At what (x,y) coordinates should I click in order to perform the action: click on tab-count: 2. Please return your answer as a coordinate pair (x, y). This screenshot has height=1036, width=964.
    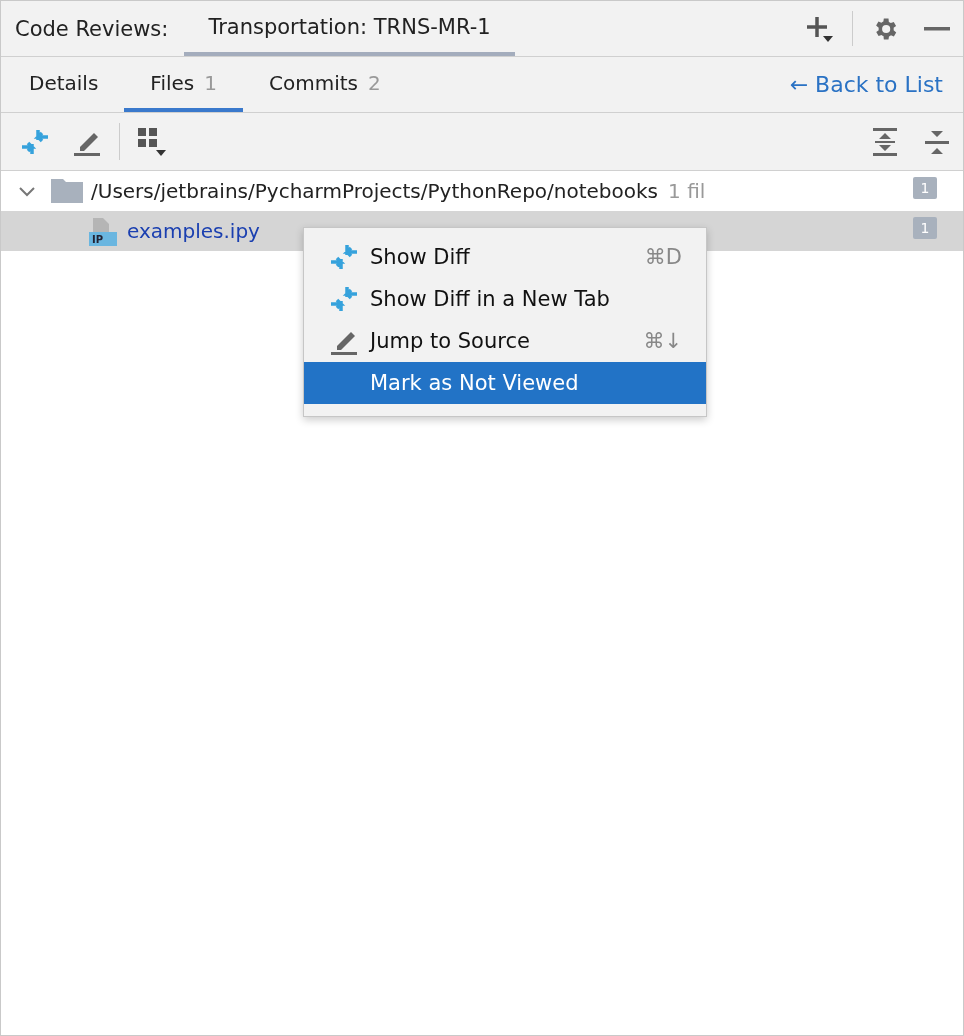
    Looking at the image, I should click on (374, 82).